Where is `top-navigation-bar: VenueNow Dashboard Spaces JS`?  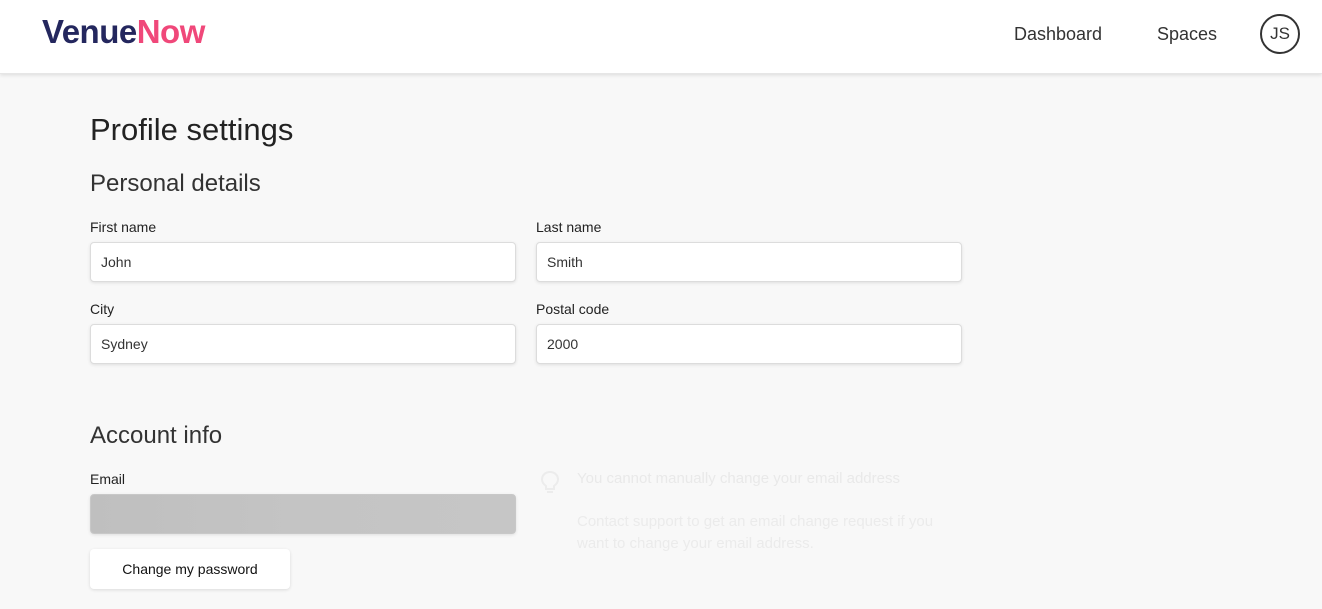 top-navigation-bar: VenueNow Dashboard Spaces JS is located at coordinates (661, 37).